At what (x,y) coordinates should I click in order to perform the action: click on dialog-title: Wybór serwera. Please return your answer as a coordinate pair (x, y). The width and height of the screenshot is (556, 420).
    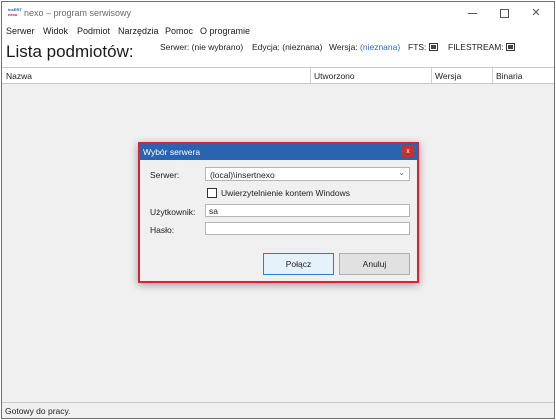
    Looking at the image, I should click on (172, 152).